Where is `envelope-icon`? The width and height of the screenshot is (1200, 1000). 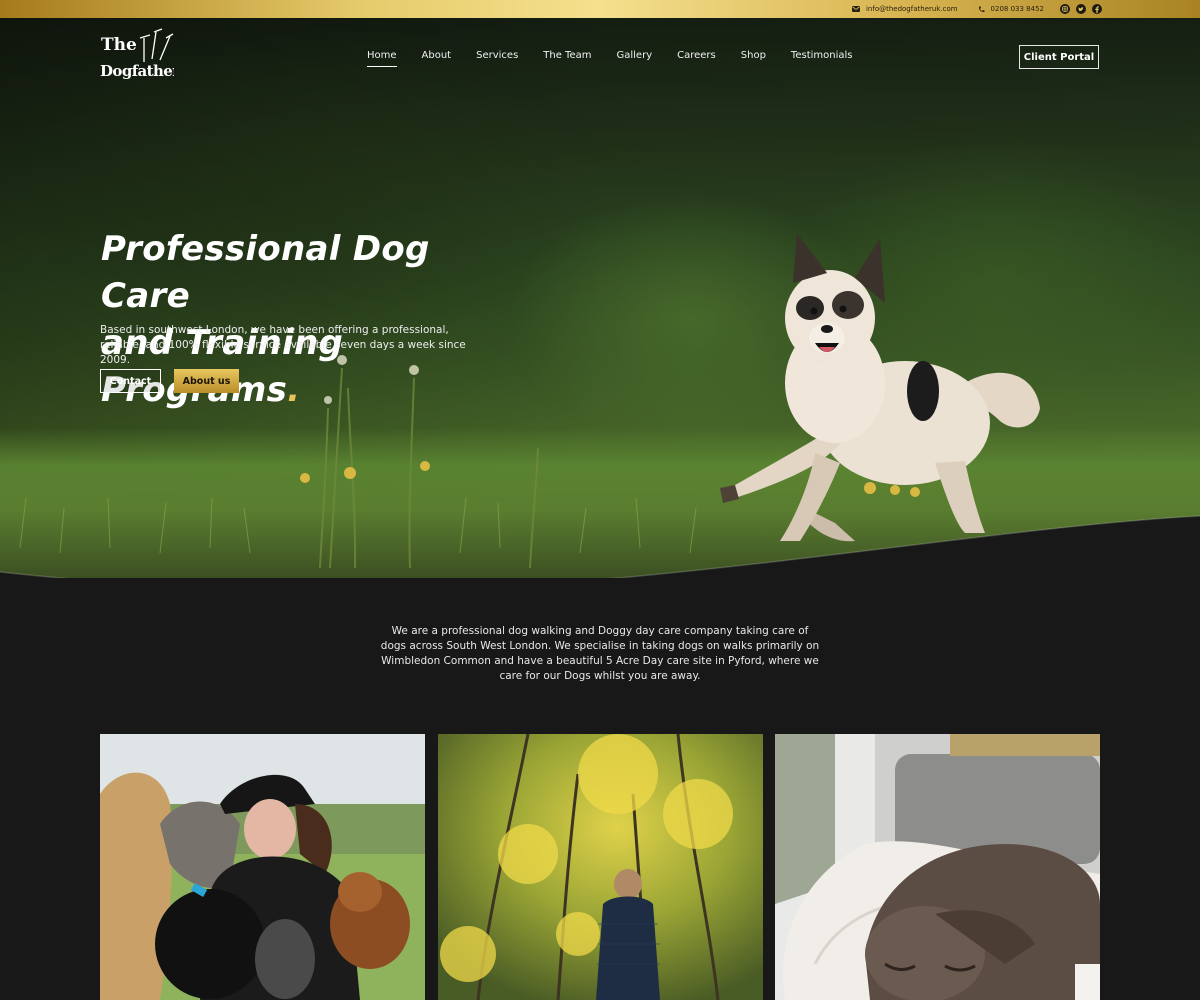 envelope-icon is located at coordinates (855, 9).